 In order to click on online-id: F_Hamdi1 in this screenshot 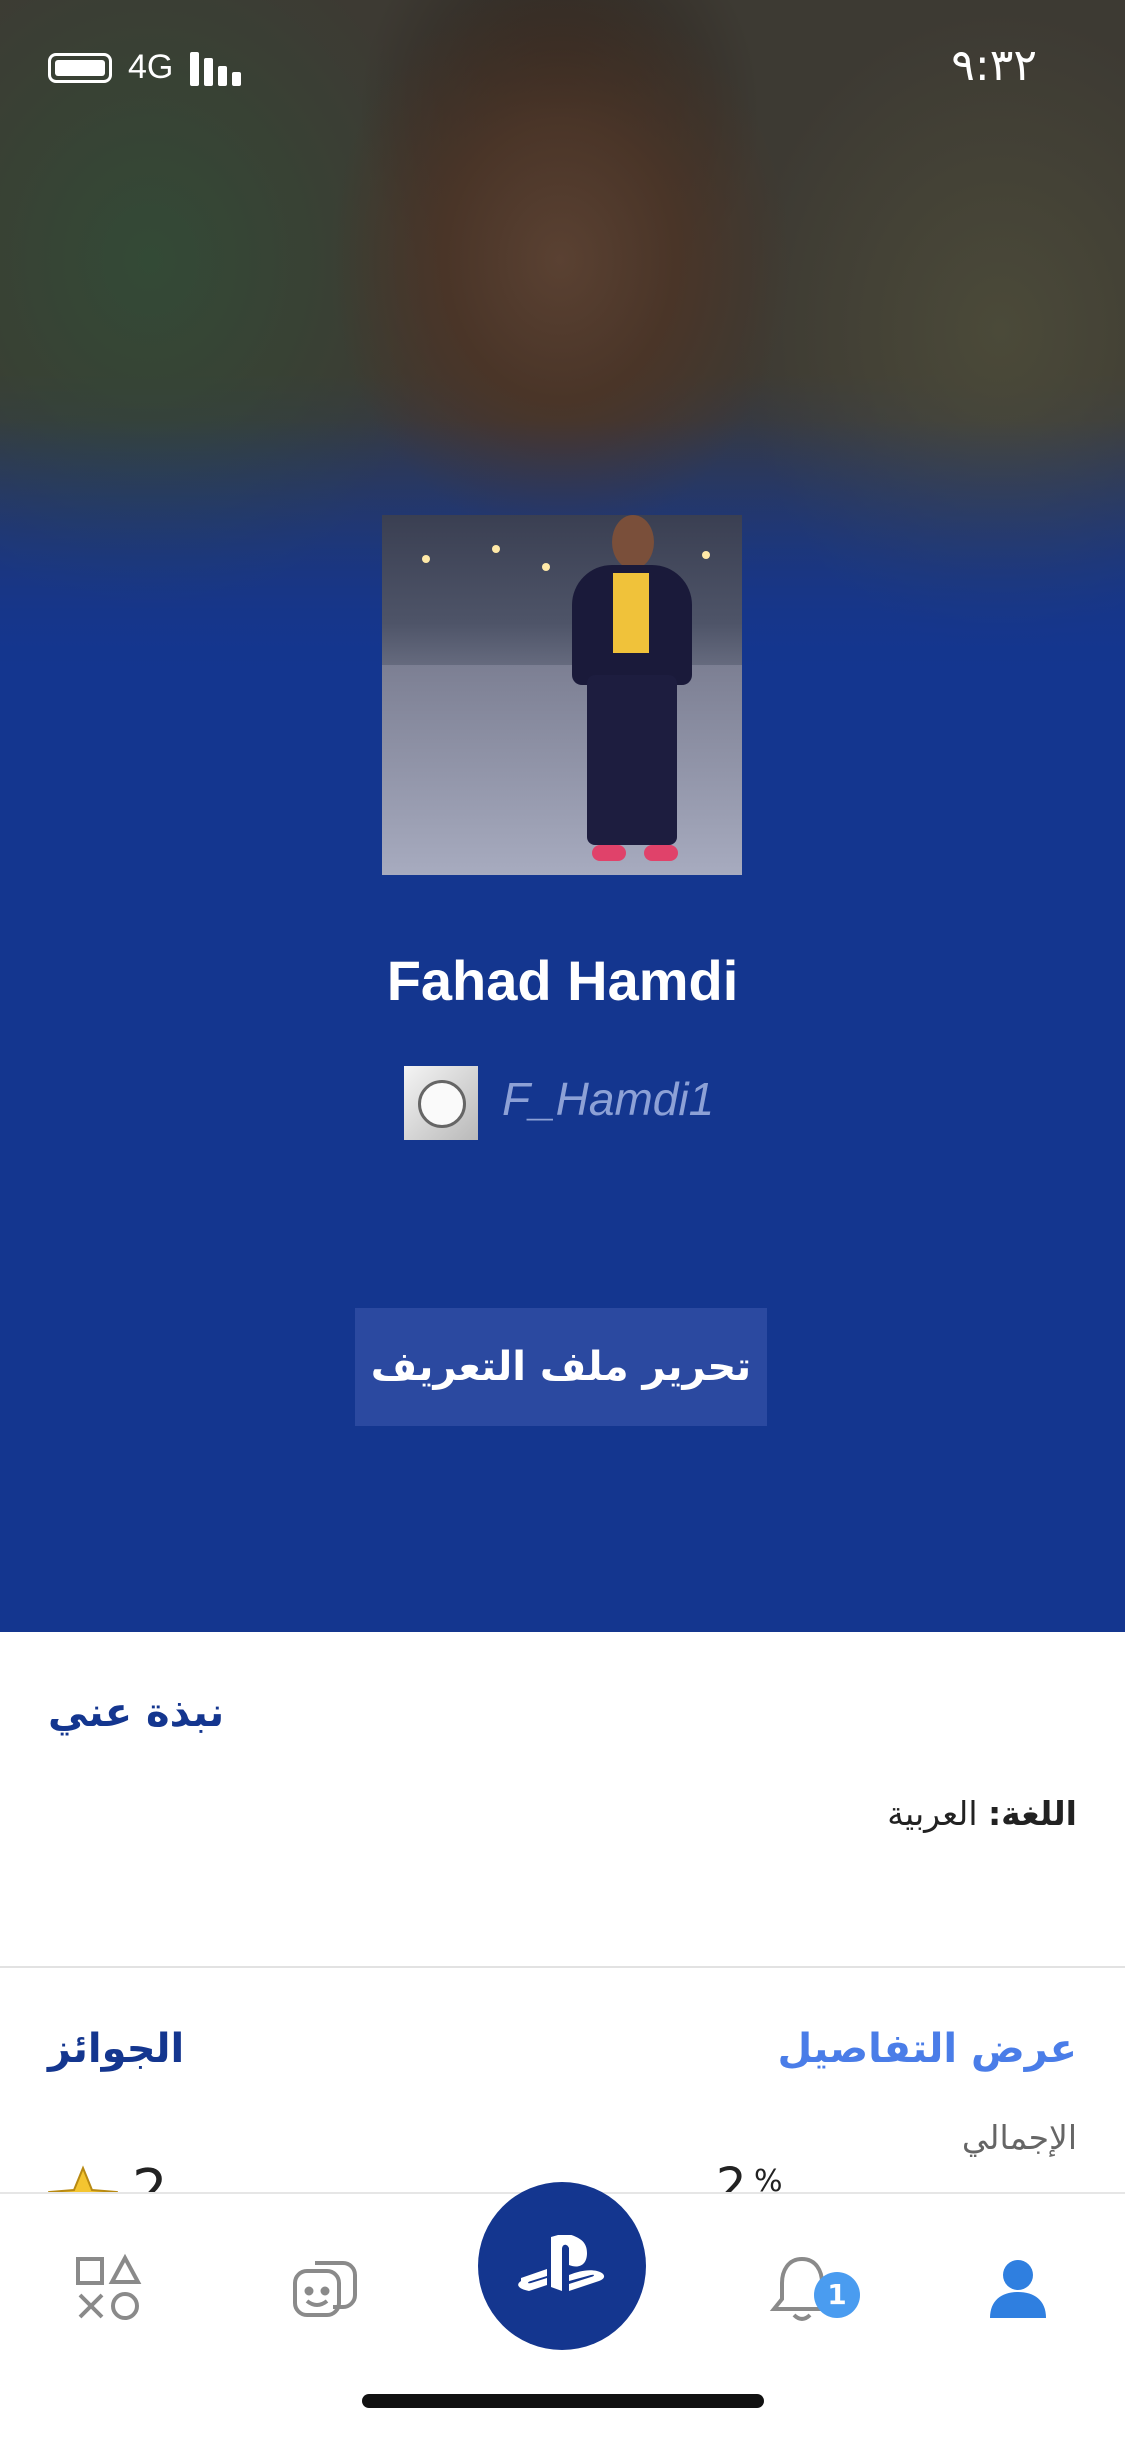, I will do `click(608, 1099)`.